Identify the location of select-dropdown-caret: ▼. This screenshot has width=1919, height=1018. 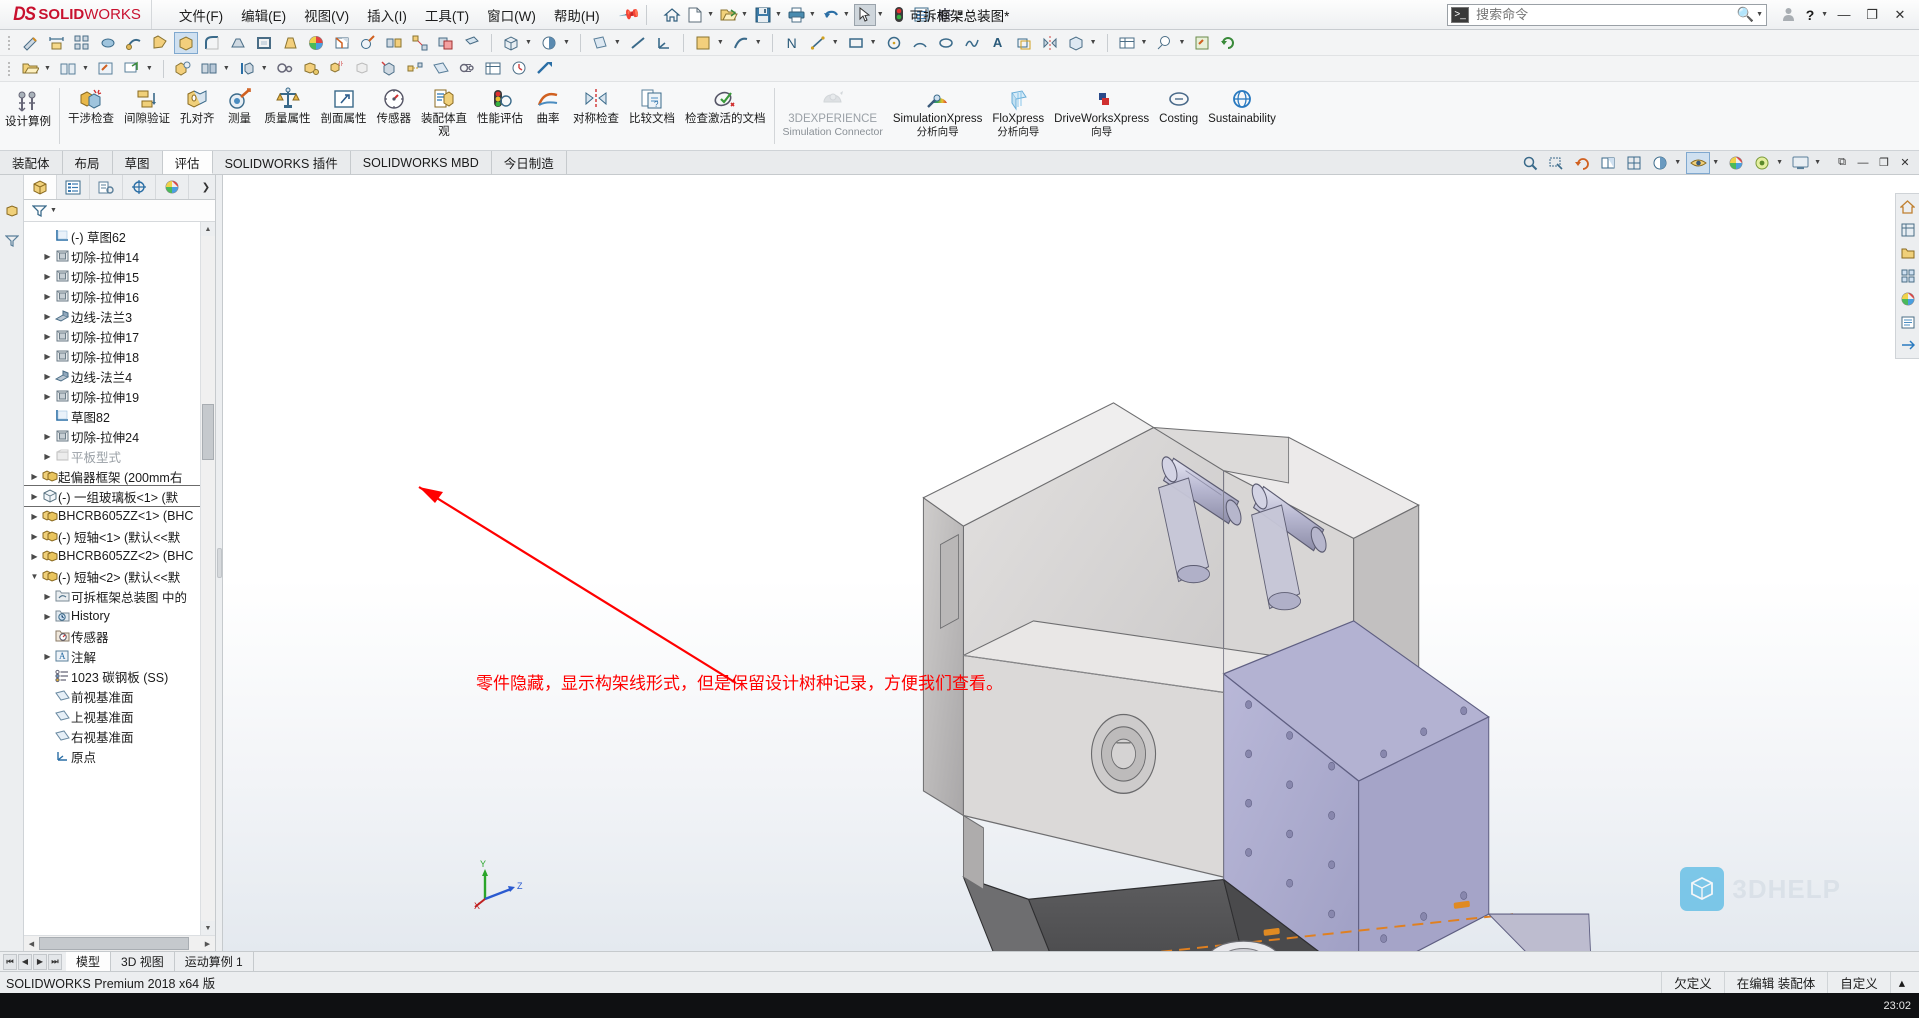
(880, 14).